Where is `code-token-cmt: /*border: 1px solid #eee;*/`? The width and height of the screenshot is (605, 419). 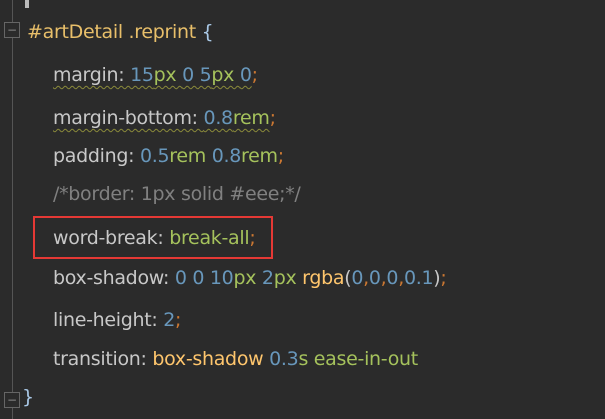 code-token-cmt: /*border: 1px solid #eee;*/ is located at coordinates (177, 194).